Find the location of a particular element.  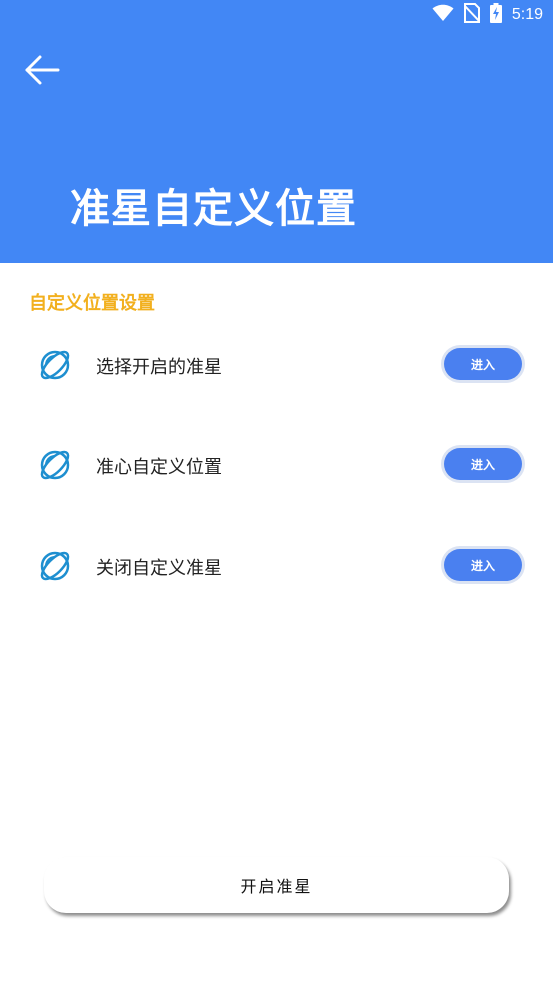

list-item-label: 关闭自定义准星 is located at coordinates (159, 568).